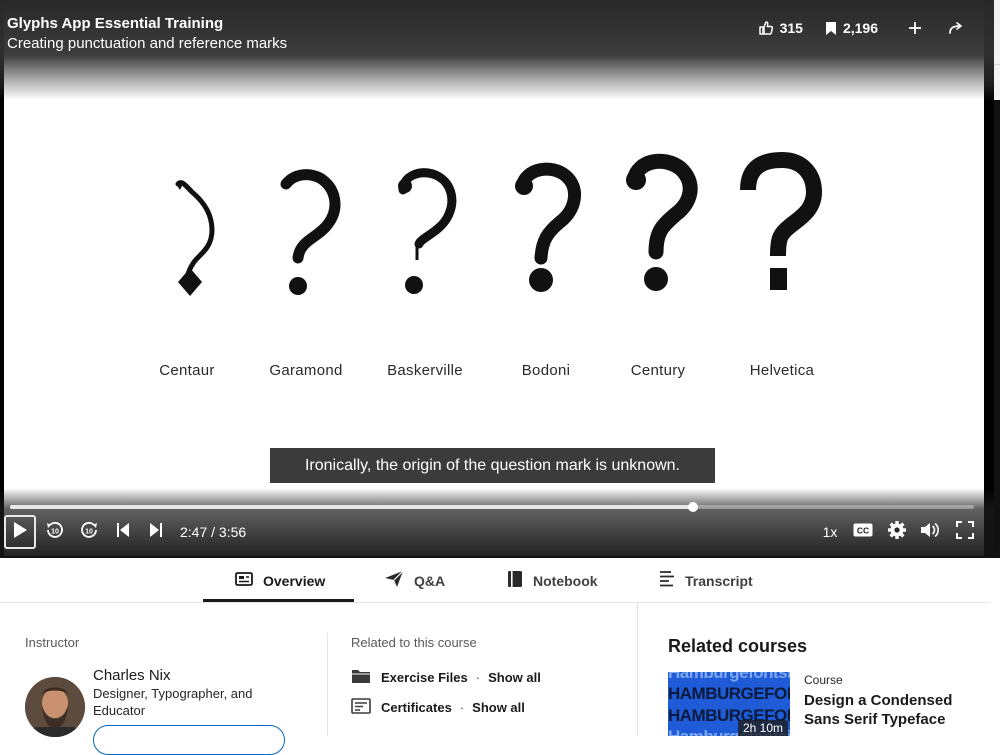  I want to click on related-courses-title: Related courses, so click(738, 646).